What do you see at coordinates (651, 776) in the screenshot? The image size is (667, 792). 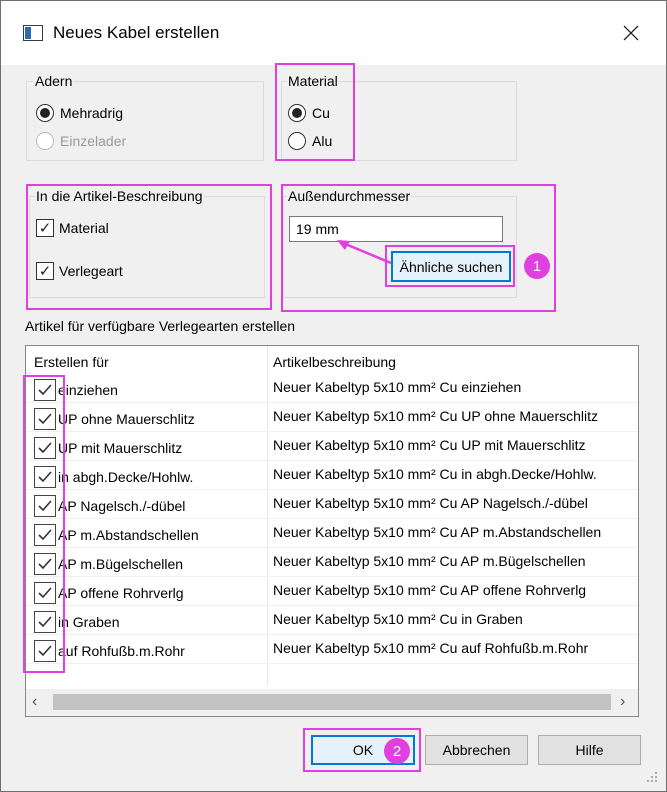 I see `resize-grip-icon` at bounding box center [651, 776].